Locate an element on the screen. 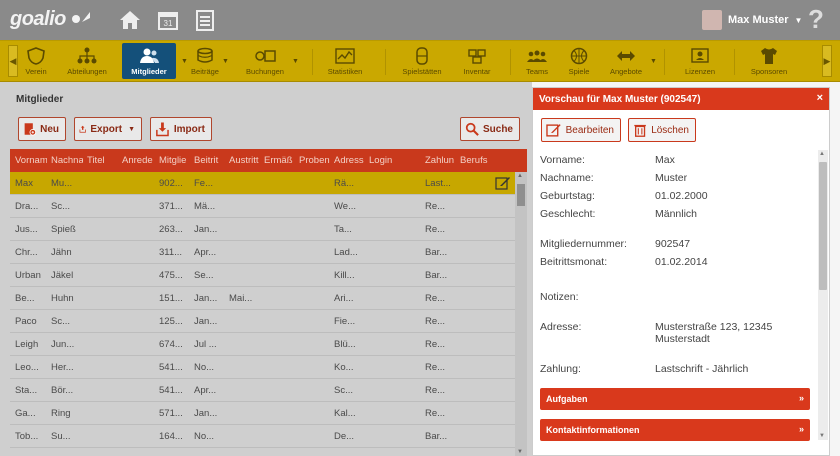 This screenshot has width=840, height=456. nav-scroll-right-icon: ▶ is located at coordinates (827, 61).